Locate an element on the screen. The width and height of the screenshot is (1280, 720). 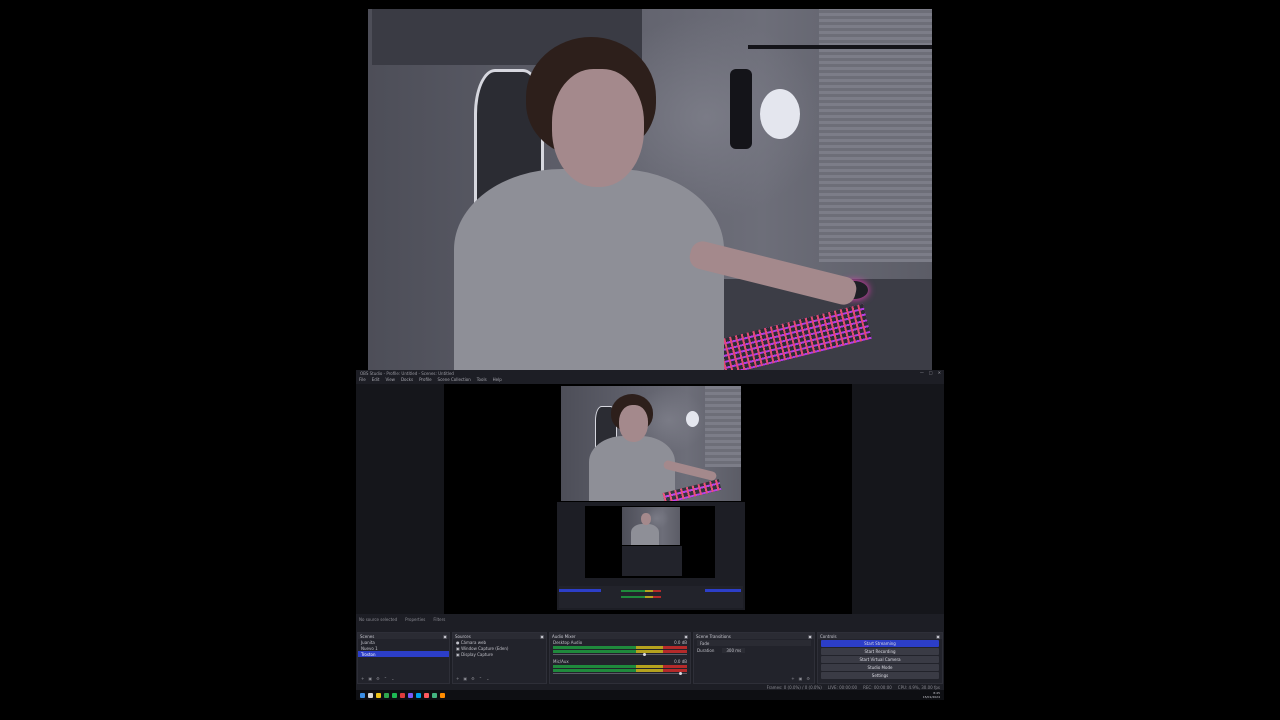
status-cpu: CPU: 4.9%, 30.00 fps is located at coordinates (918, 687).